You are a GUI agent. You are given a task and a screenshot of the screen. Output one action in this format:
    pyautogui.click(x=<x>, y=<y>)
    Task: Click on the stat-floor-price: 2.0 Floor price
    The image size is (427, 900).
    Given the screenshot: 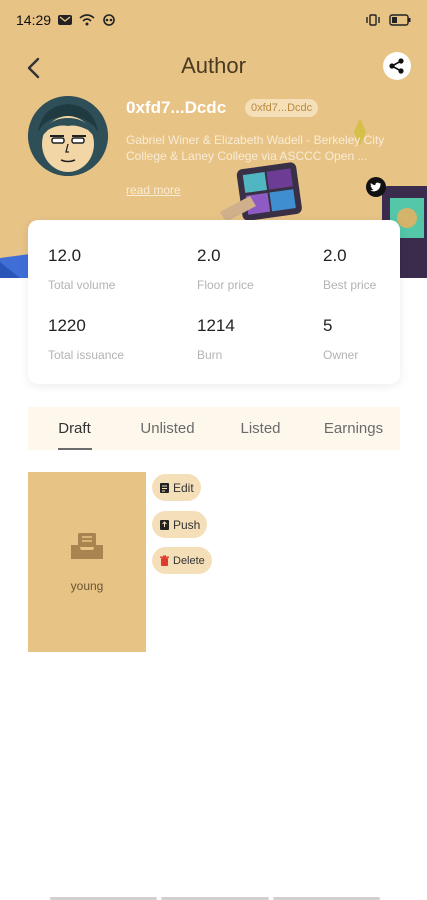 What is the action you would take?
    pyautogui.click(x=225, y=269)
    